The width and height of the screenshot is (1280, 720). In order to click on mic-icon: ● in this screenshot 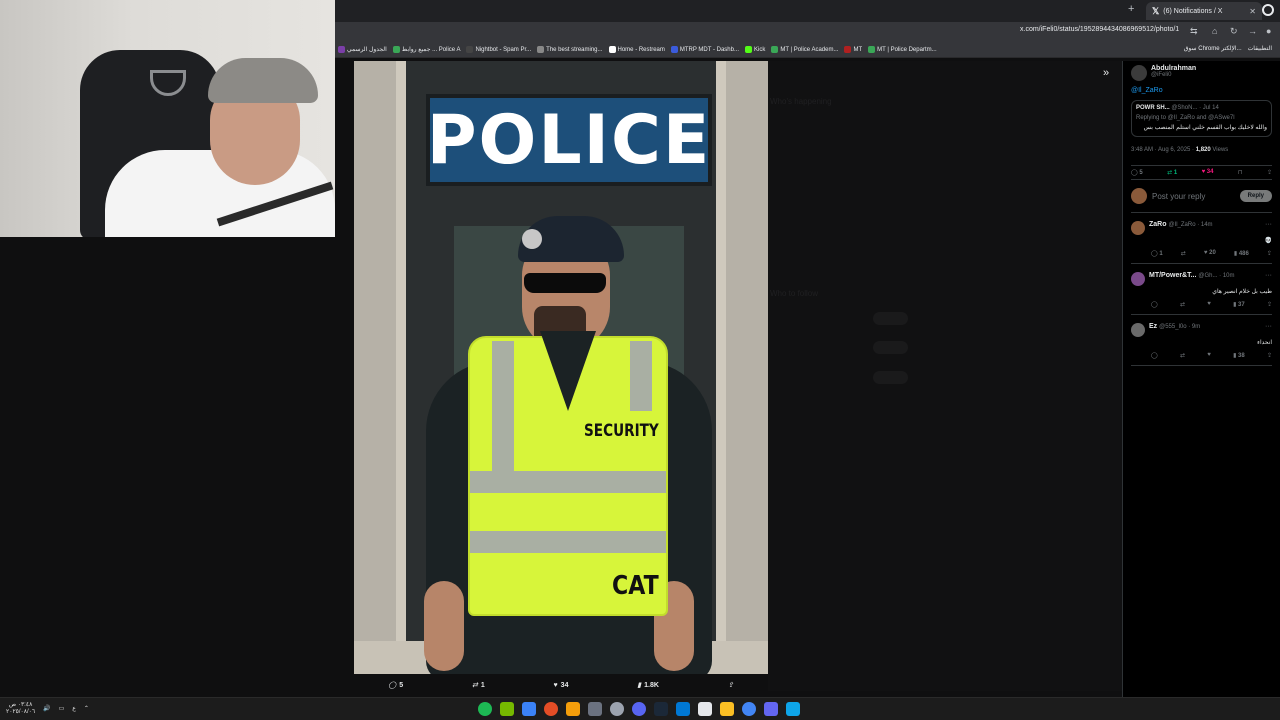, I will do `click(1268, 31)`.